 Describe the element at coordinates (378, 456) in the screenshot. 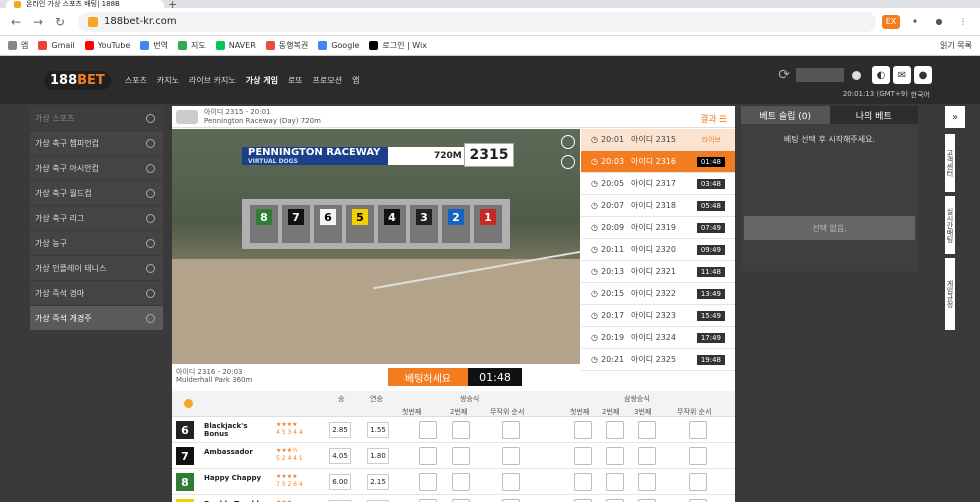

I see `place-odds: 1.80` at that location.